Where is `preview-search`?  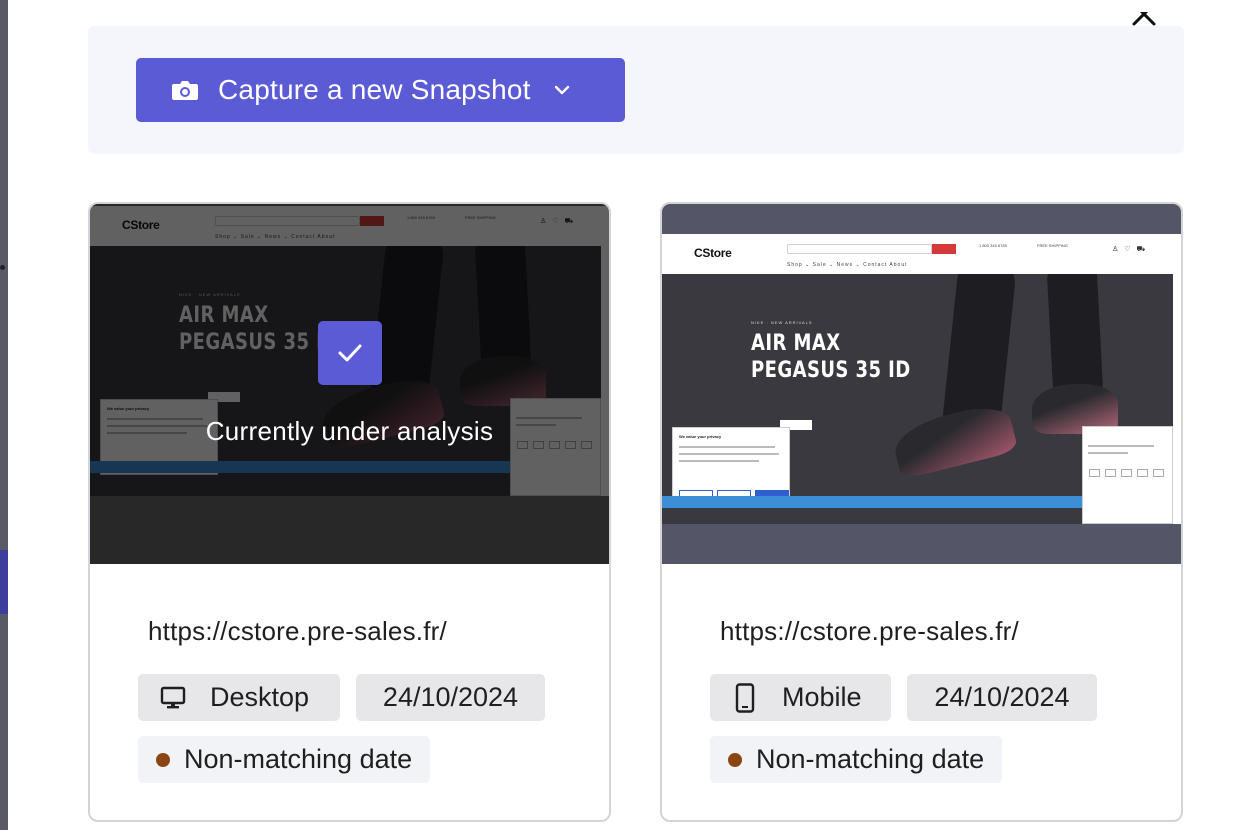
preview-search is located at coordinates (859, 249).